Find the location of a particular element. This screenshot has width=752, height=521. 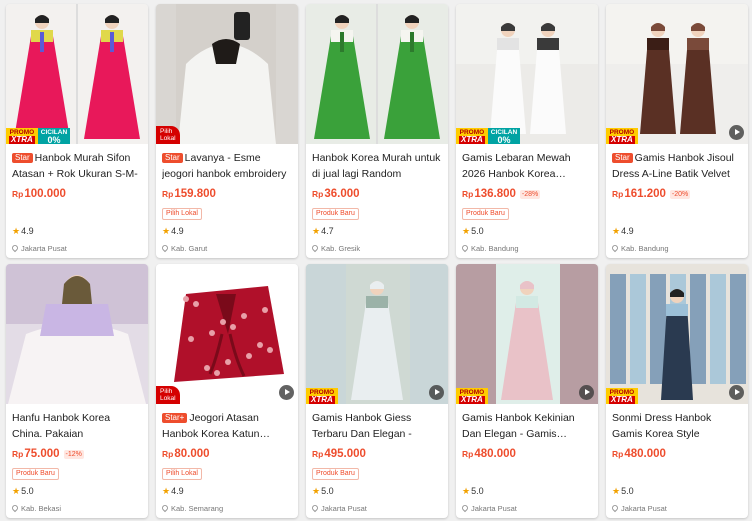

price-row: Rp161.200 -20% is located at coordinates (677, 194).